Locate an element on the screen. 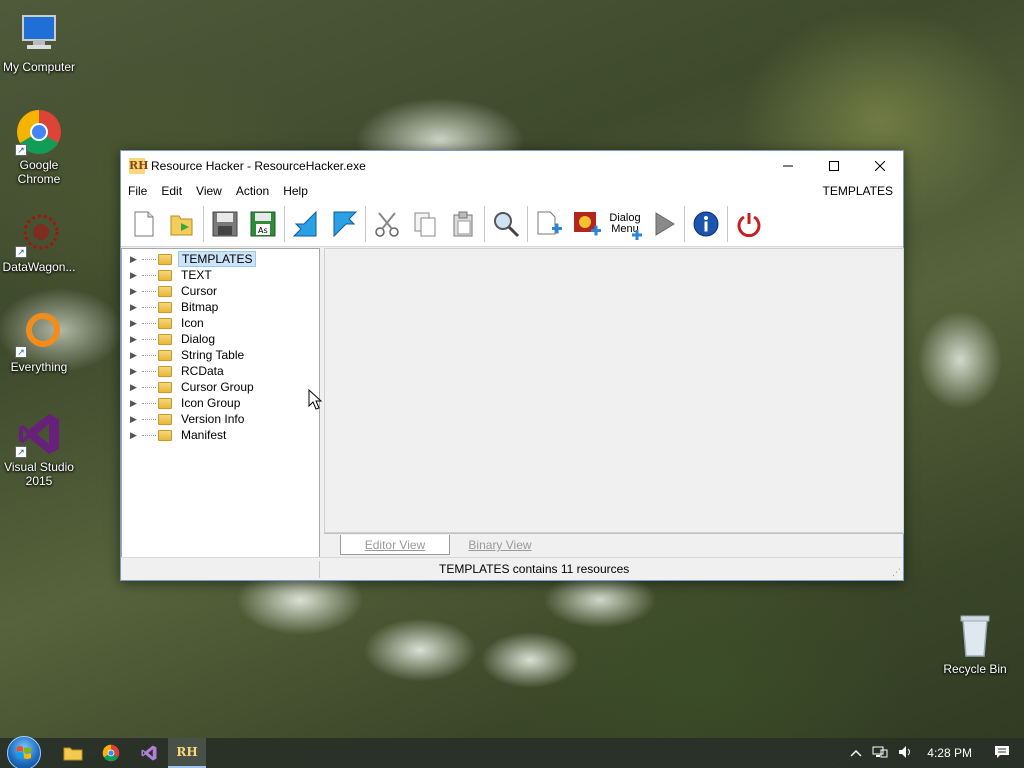 The height and width of the screenshot is (768, 1024). save-button is located at coordinates (225, 224).